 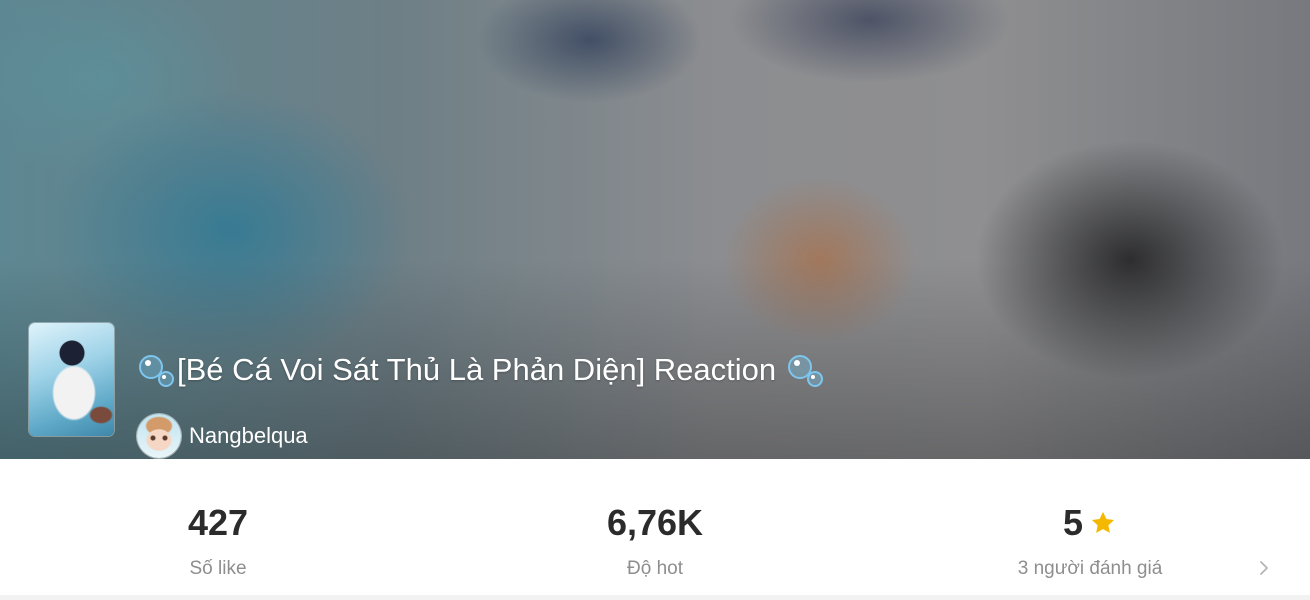 What do you see at coordinates (71, 379) in the screenshot?
I see `story-cover-image` at bounding box center [71, 379].